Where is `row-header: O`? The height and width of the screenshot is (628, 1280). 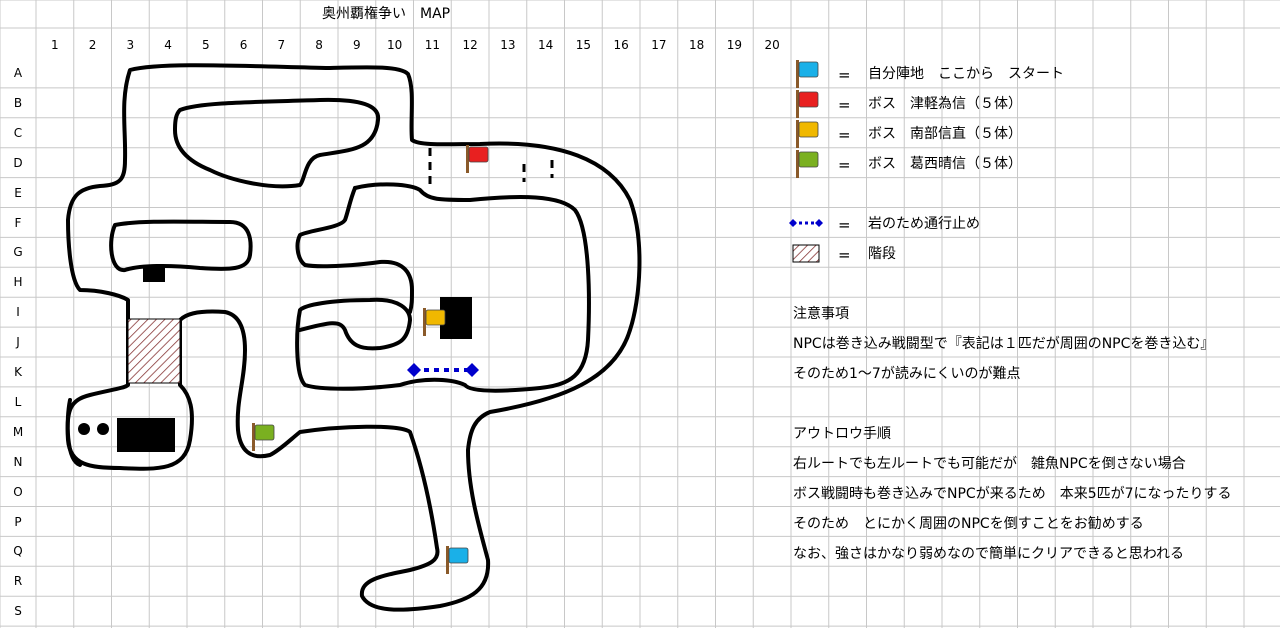 row-header: O is located at coordinates (18, 491).